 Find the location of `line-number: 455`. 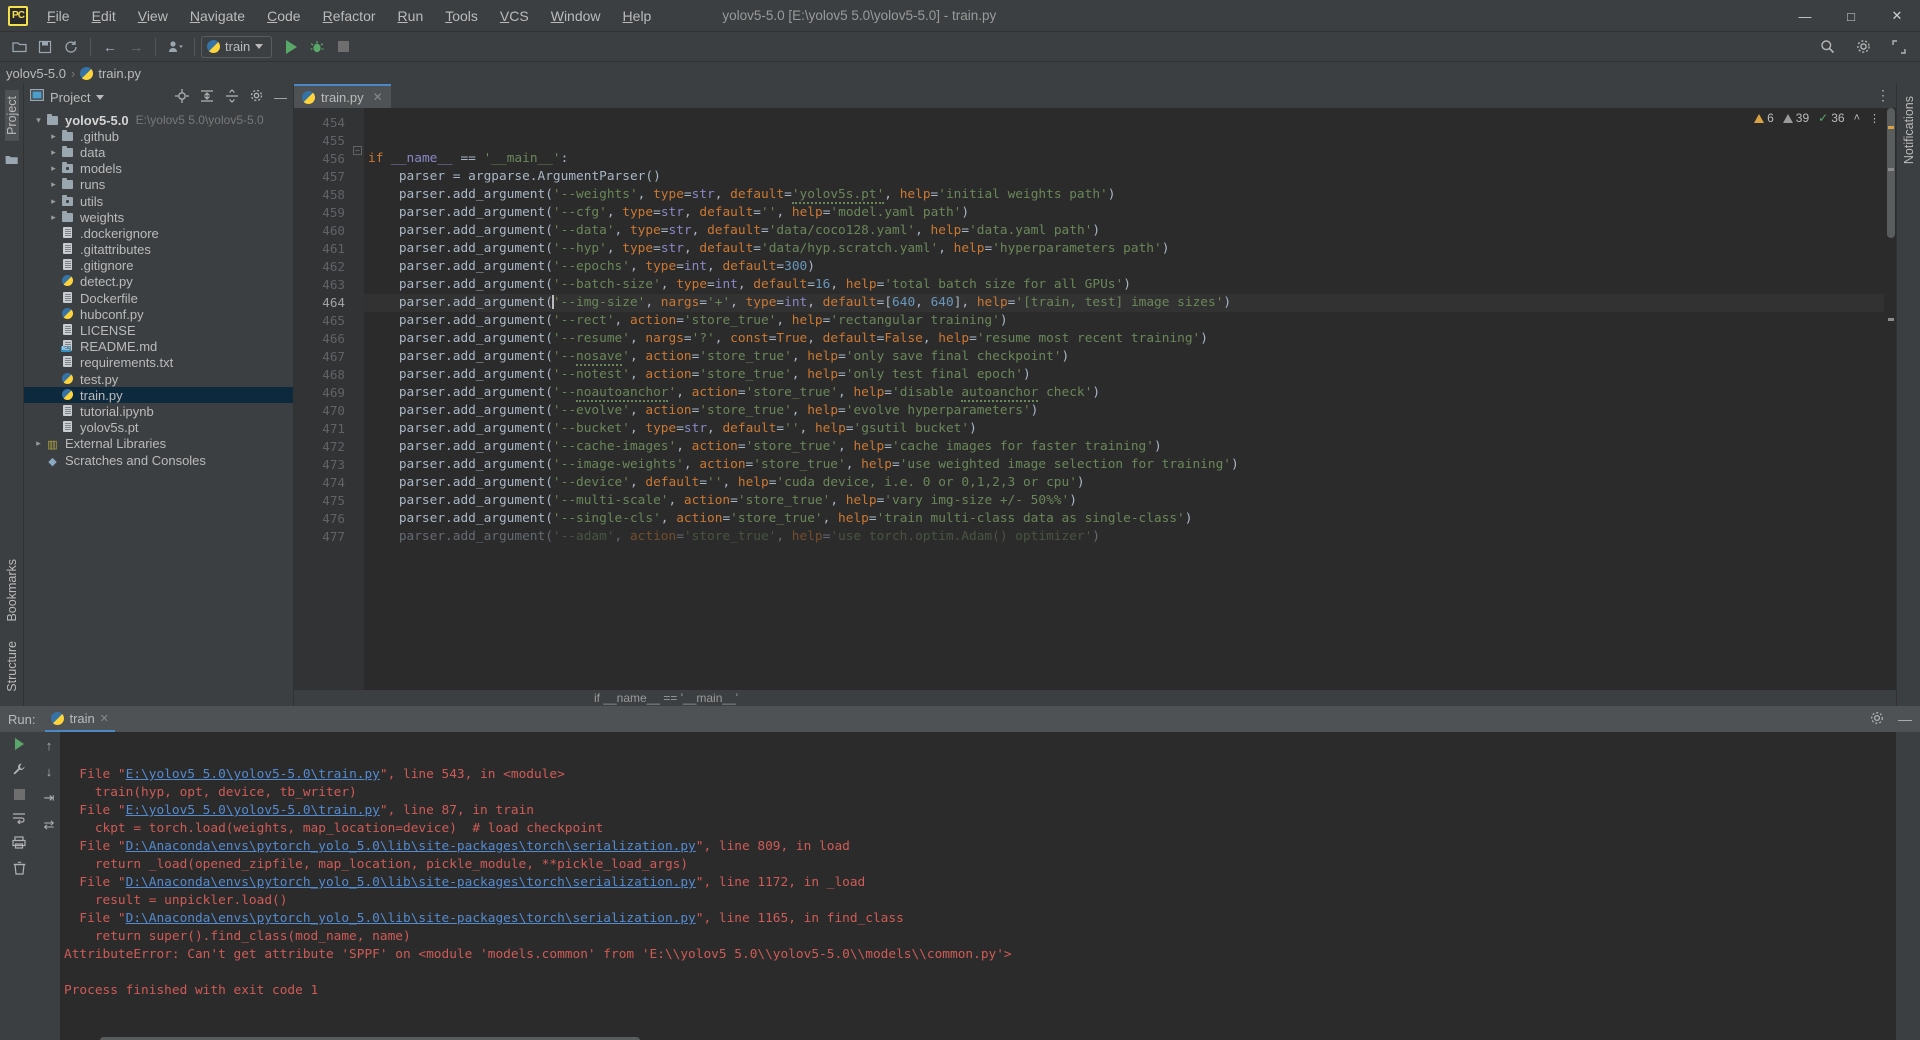

line-number: 455 is located at coordinates (322, 141).